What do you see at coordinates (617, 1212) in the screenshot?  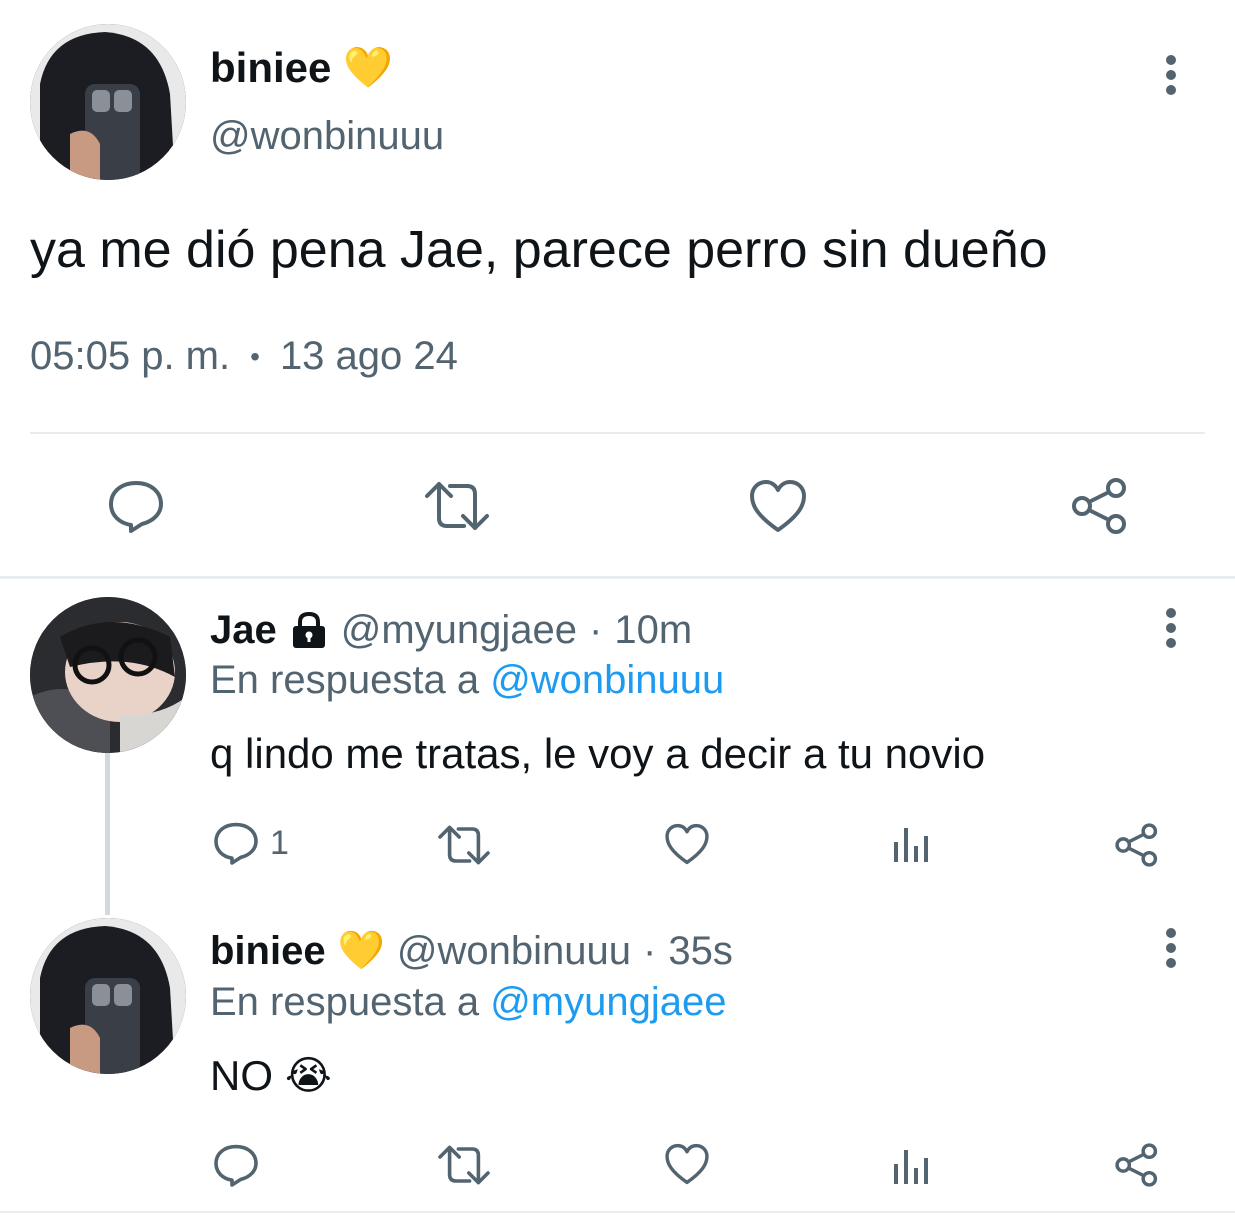 I see `bottom-divider` at bounding box center [617, 1212].